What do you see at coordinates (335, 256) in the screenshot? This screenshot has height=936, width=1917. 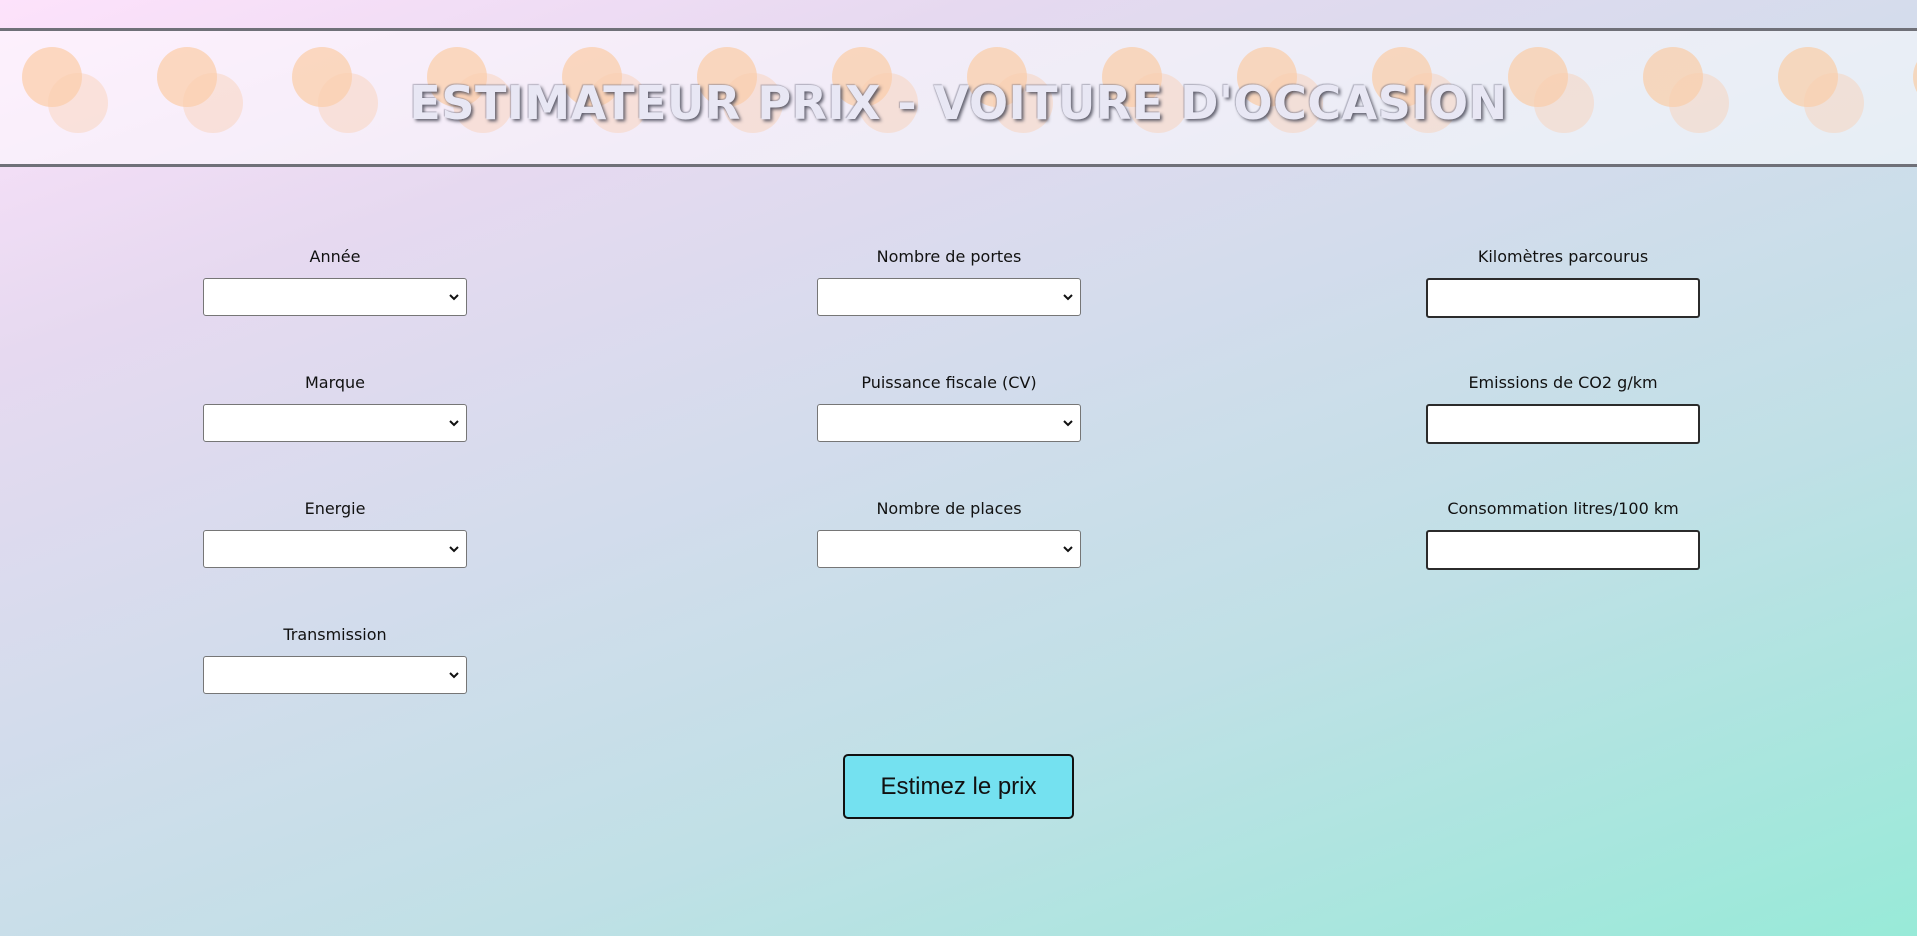 I see `annee-label: Année` at bounding box center [335, 256].